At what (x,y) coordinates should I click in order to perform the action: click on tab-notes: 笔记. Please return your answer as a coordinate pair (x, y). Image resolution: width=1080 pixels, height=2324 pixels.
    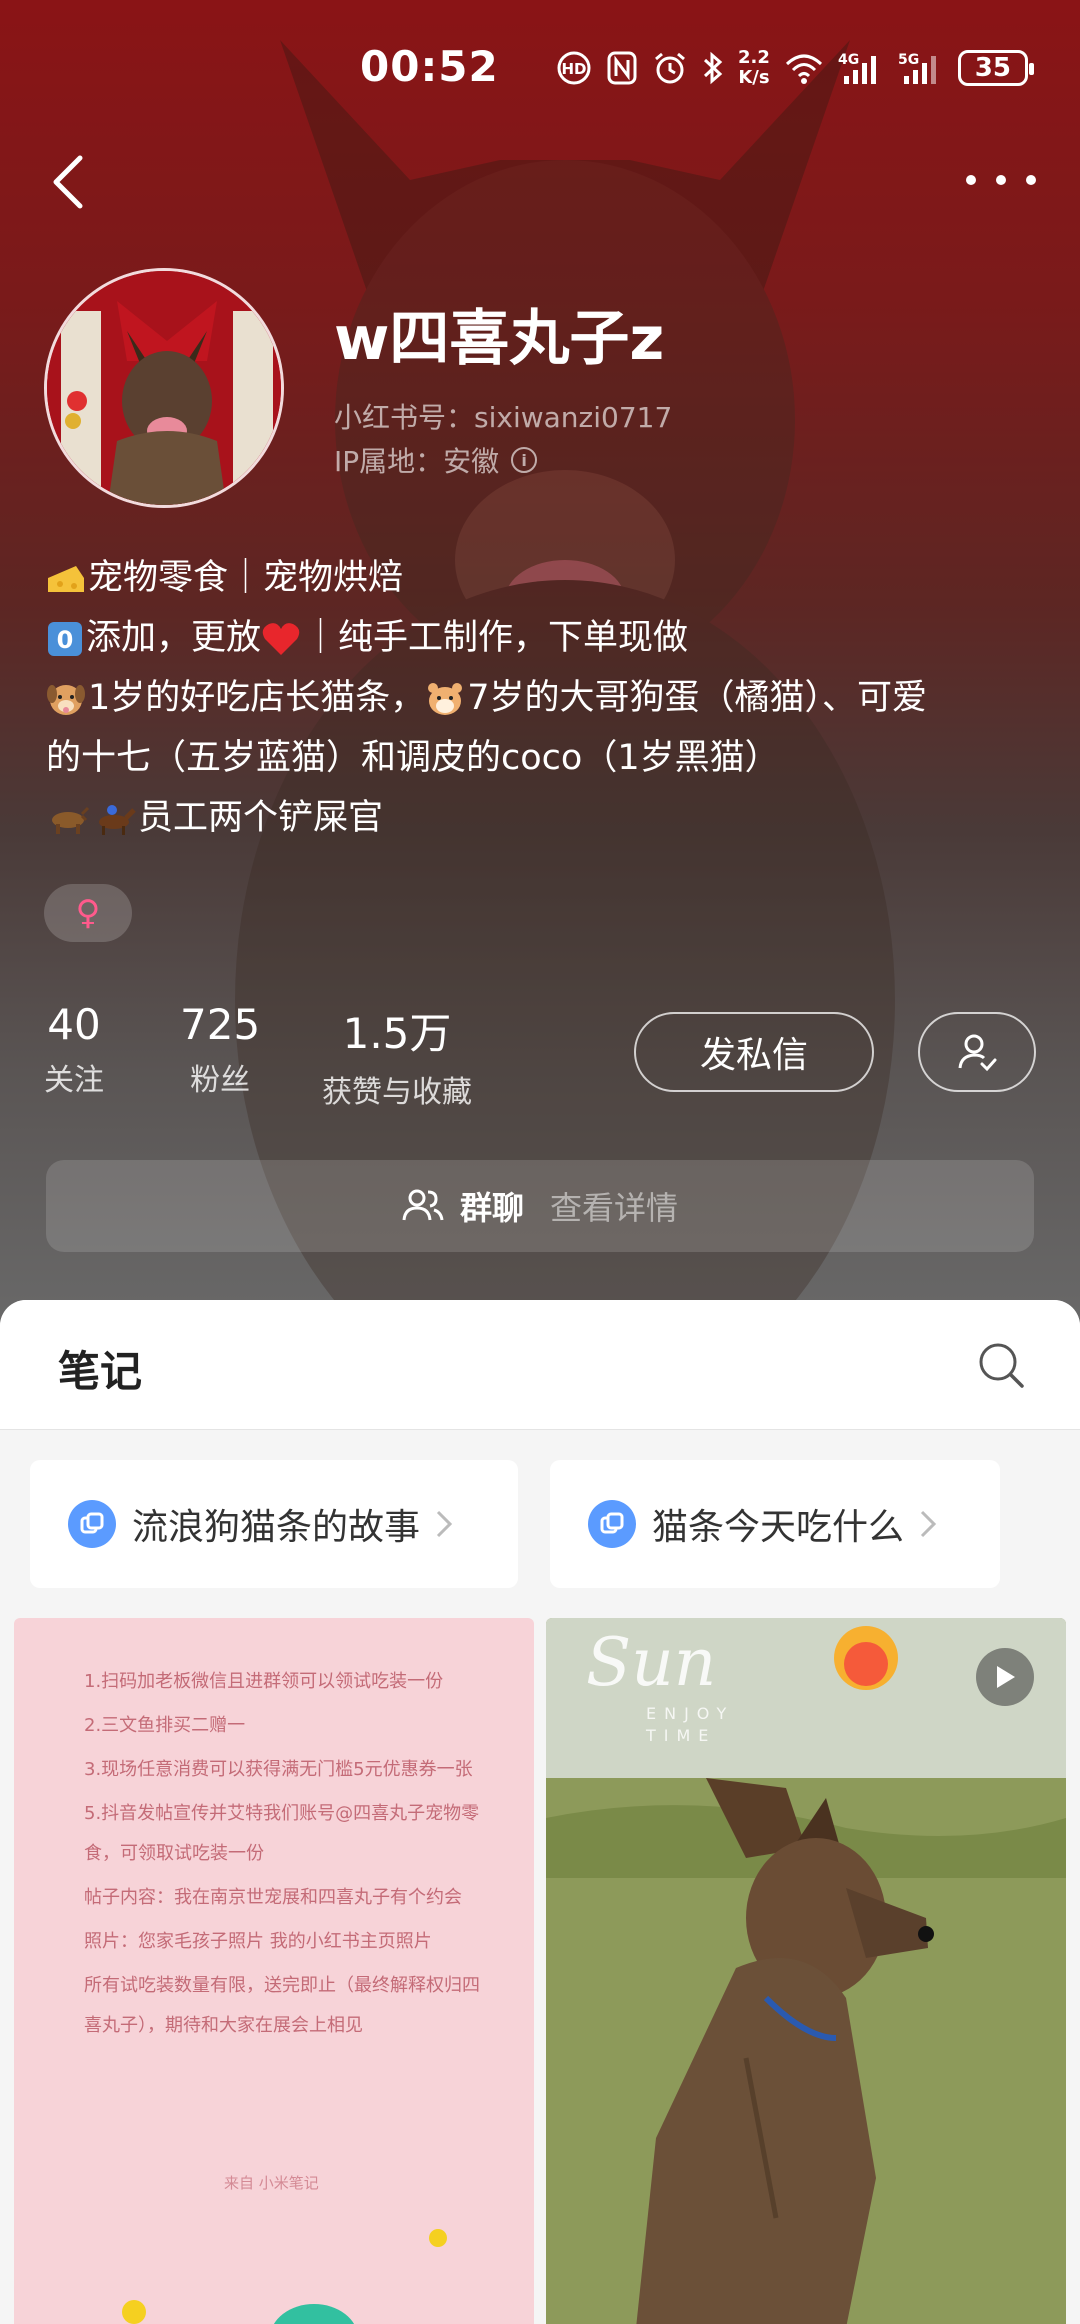
    Looking at the image, I should click on (100, 1368).